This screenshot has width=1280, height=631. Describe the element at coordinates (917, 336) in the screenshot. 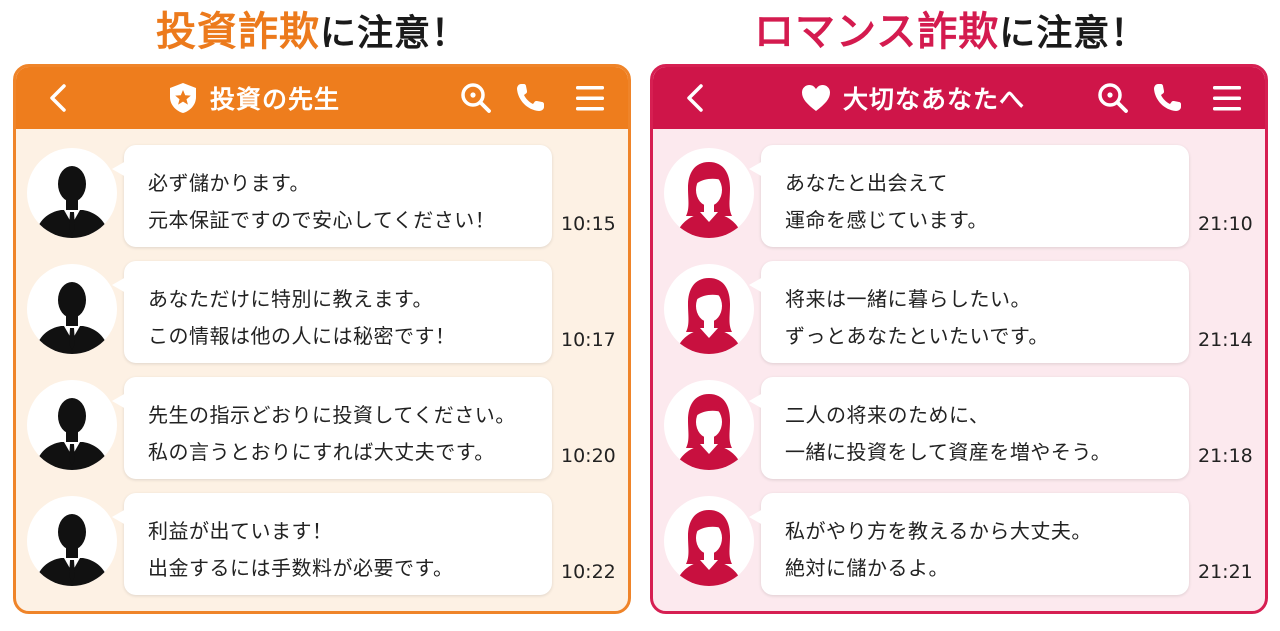

I see `message-line: ずっとあなたといたいです。` at that location.